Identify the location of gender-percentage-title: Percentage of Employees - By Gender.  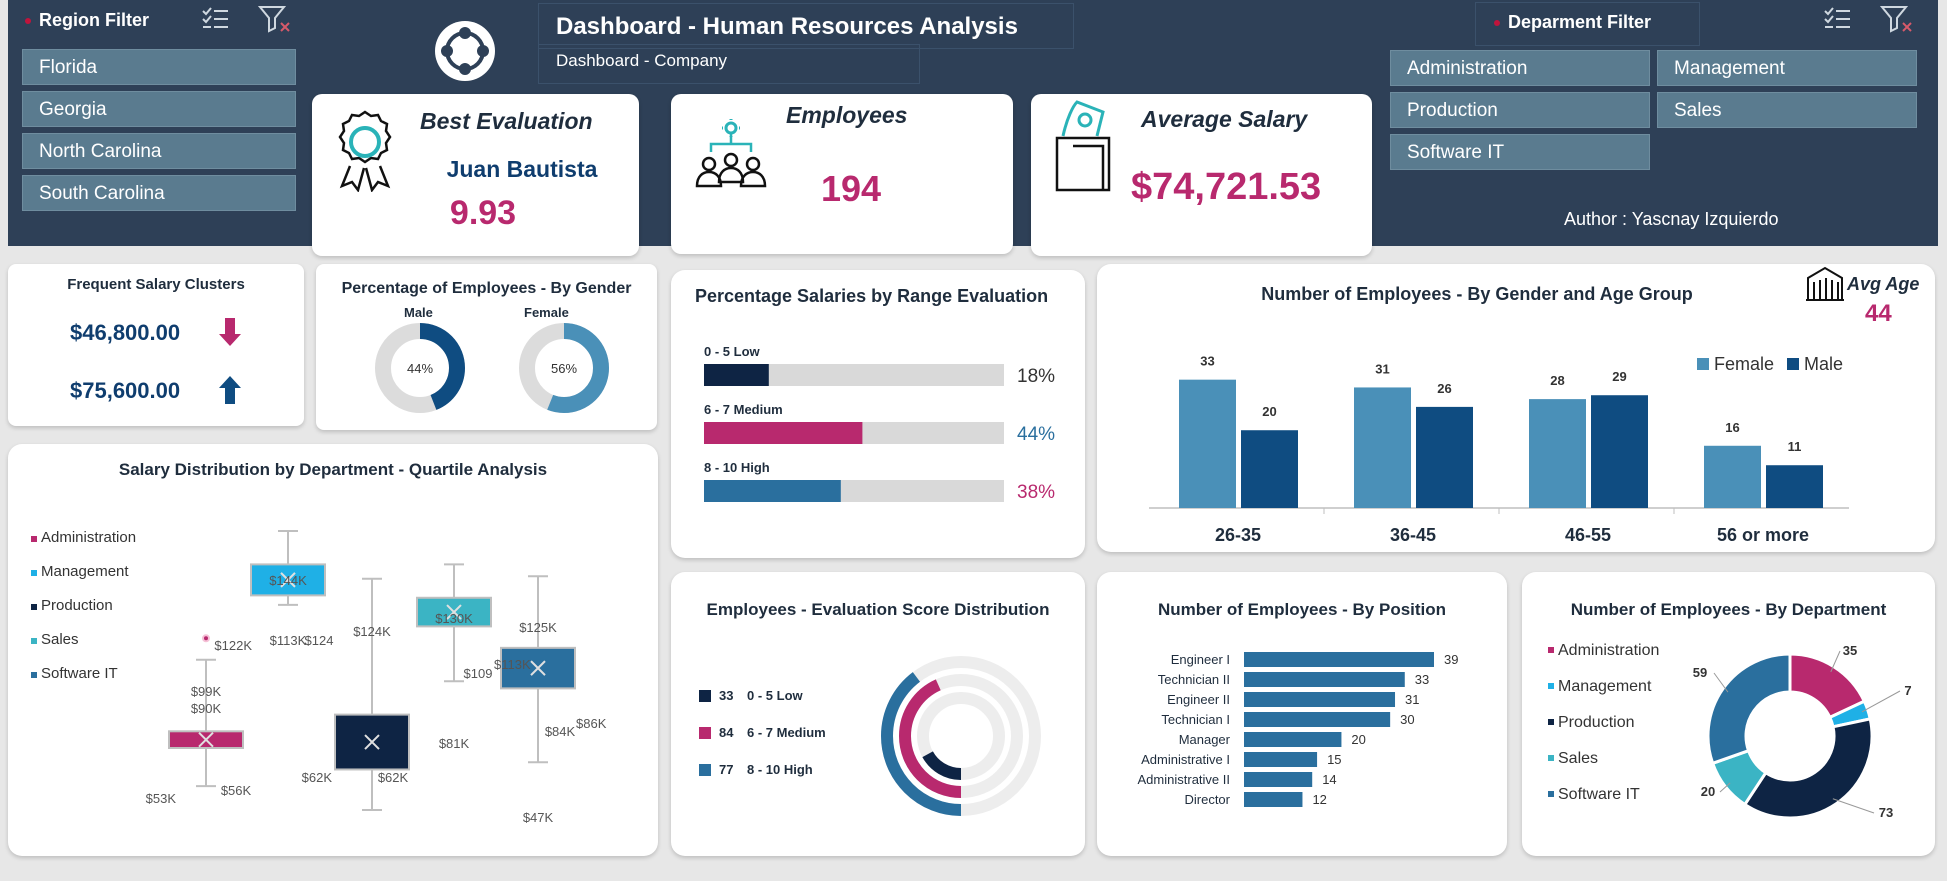
(486, 288).